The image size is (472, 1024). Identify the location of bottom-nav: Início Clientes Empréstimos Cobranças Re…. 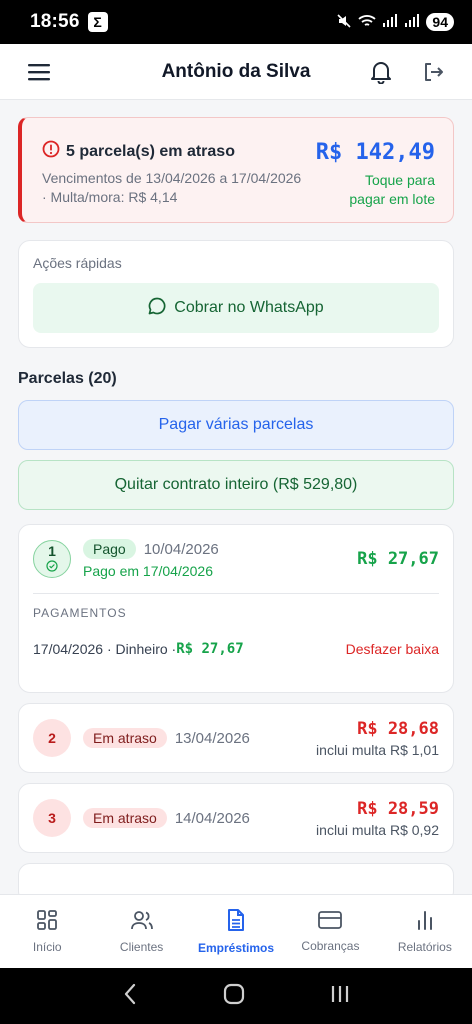
(236, 931).